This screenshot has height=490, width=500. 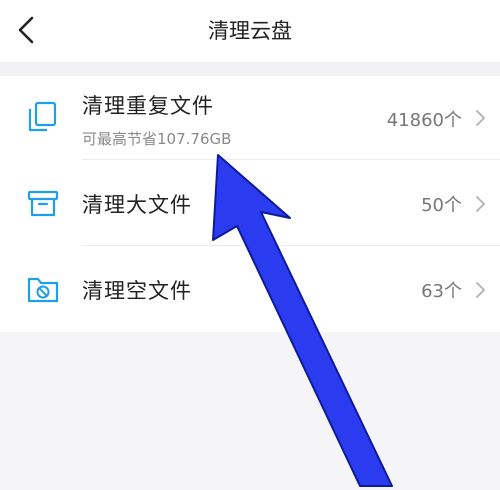 What do you see at coordinates (42, 116) in the screenshot?
I see `duplicate-files-icon` at bounding box center [42, 116].